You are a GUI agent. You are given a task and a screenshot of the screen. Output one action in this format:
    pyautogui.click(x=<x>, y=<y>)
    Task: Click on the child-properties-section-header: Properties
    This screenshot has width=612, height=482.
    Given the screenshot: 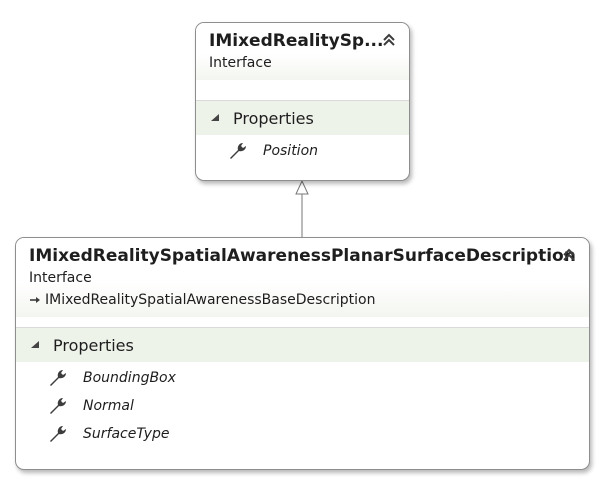 What is the action you would take?
    pyautogui.click(x=302, y=344)
    